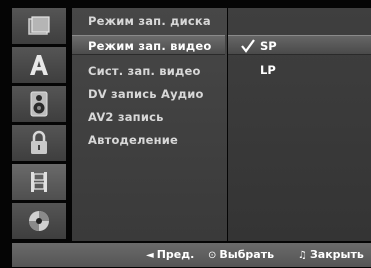  I want to click on menu-item-av2-record: AV2 запись, so click(126, 117).